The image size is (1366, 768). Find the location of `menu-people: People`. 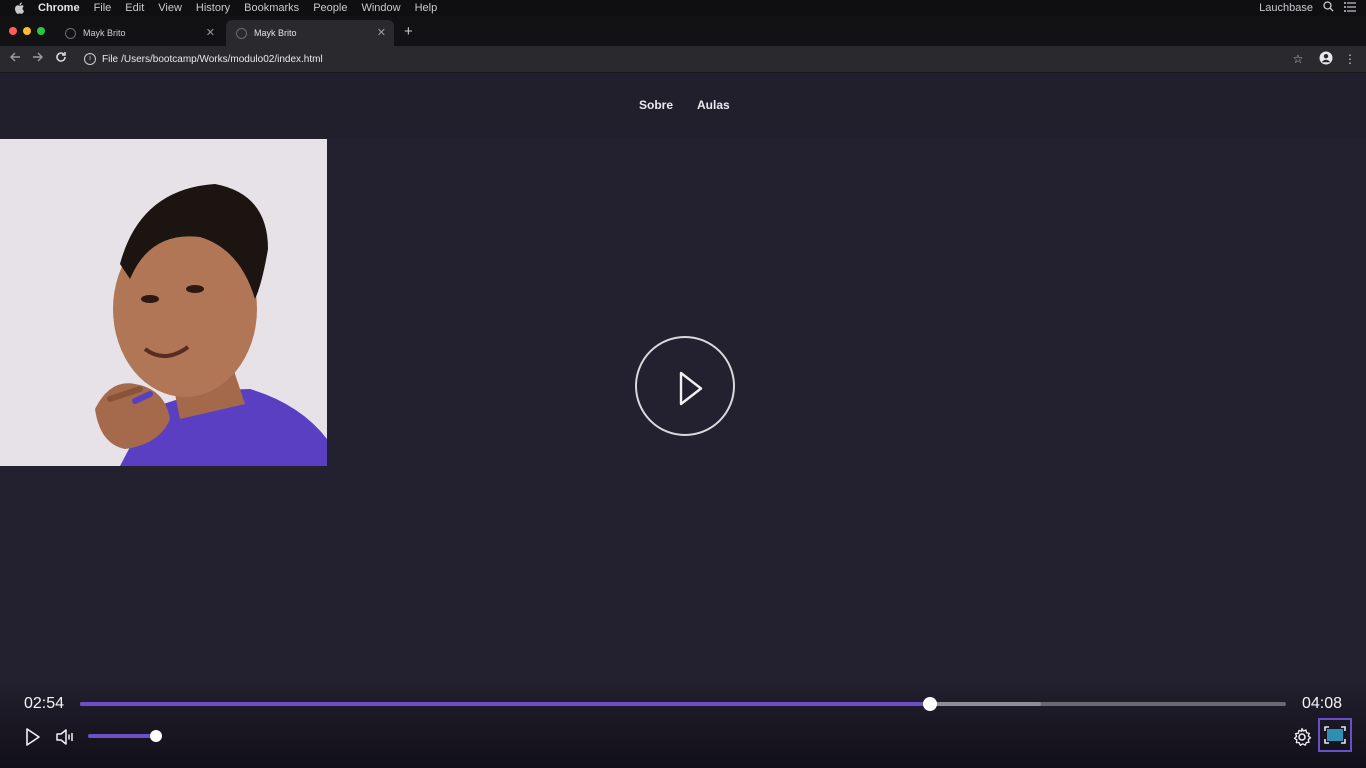

menu-people: People is located at coordinates (330, 8).